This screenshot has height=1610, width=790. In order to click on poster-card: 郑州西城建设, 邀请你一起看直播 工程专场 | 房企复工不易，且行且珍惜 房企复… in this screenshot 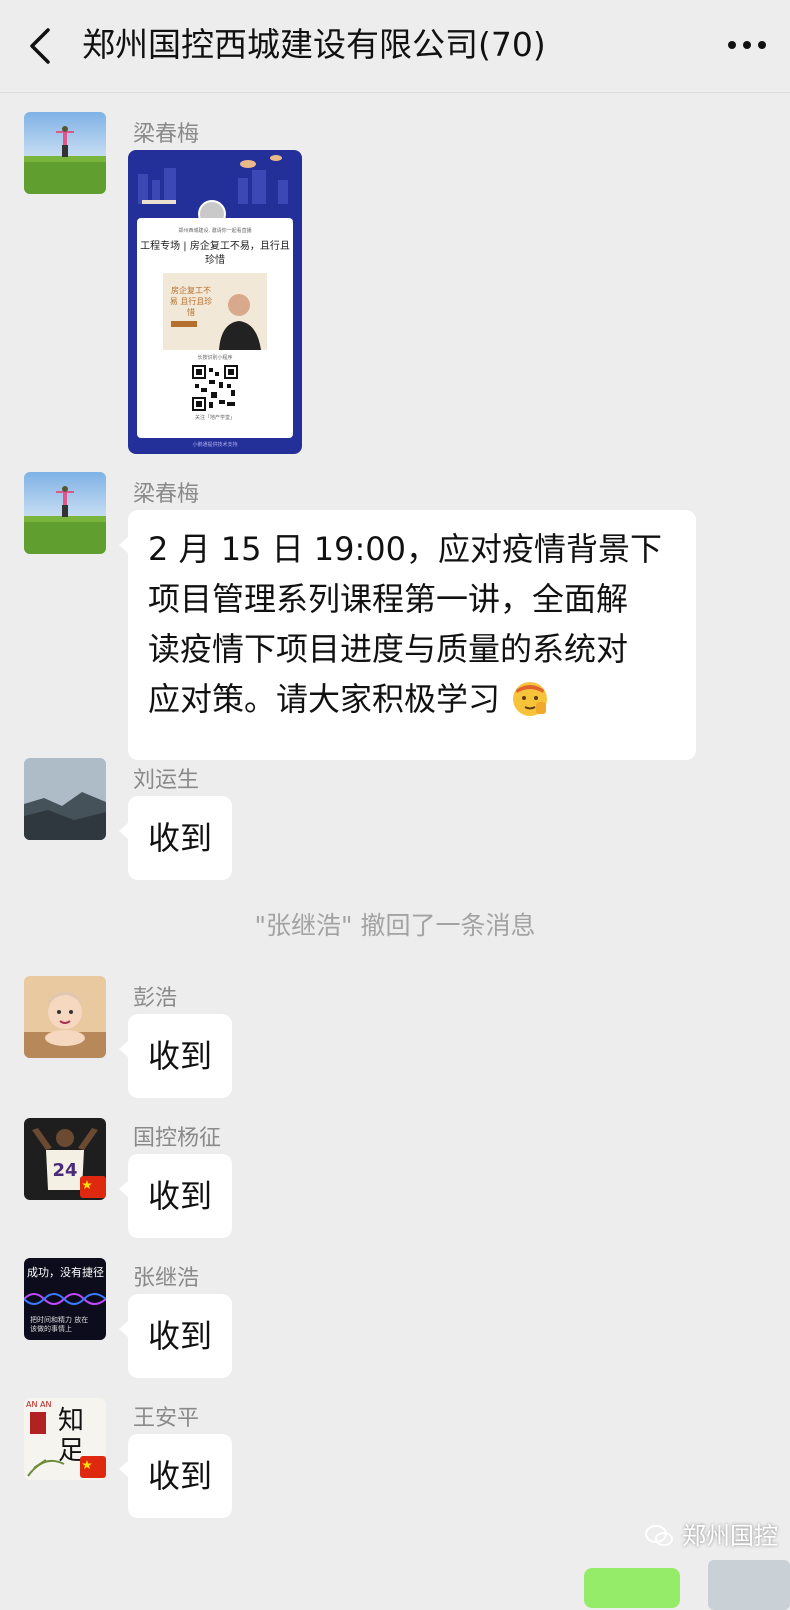, I will do `click(215, 328)`.